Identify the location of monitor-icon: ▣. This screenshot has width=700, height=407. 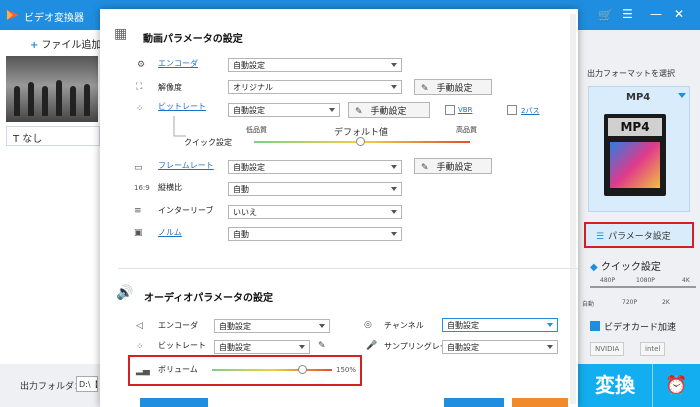
(138, 233).